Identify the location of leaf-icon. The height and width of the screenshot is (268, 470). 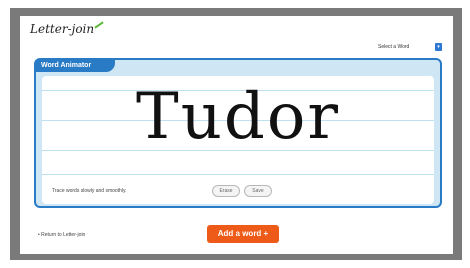
(99, 25).